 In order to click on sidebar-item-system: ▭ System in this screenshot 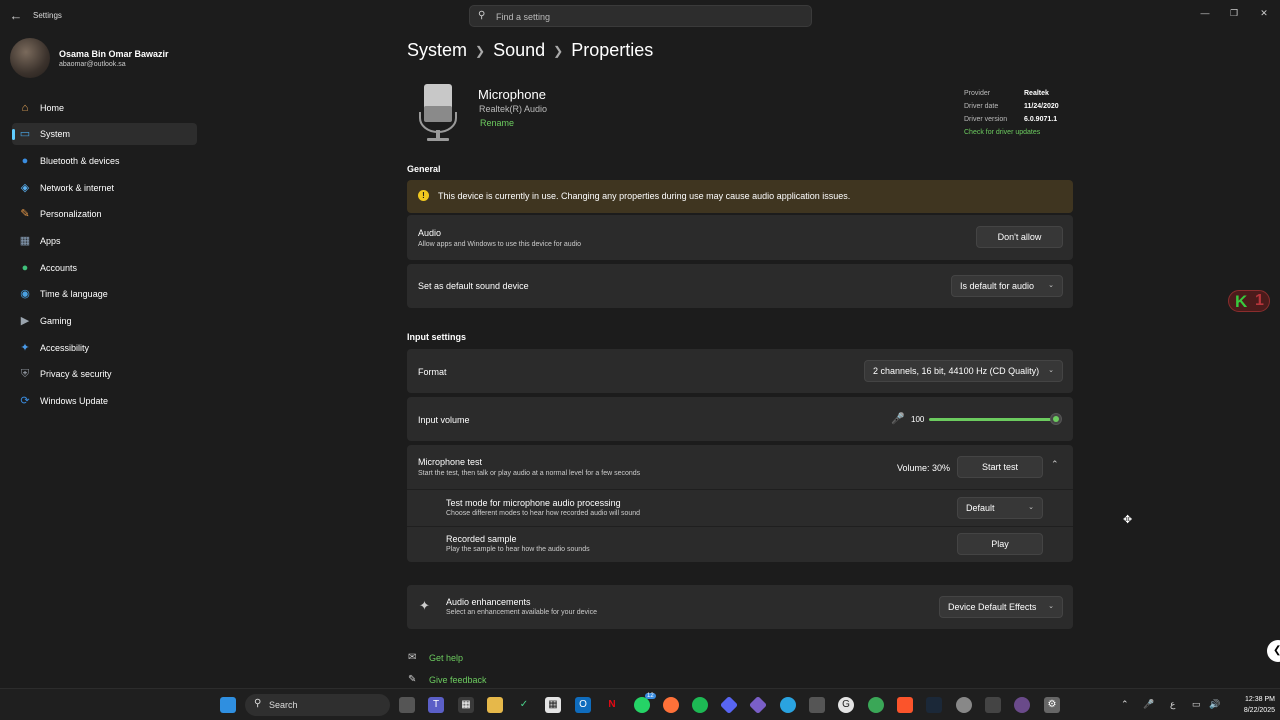, I will do `click(104, 134)`.